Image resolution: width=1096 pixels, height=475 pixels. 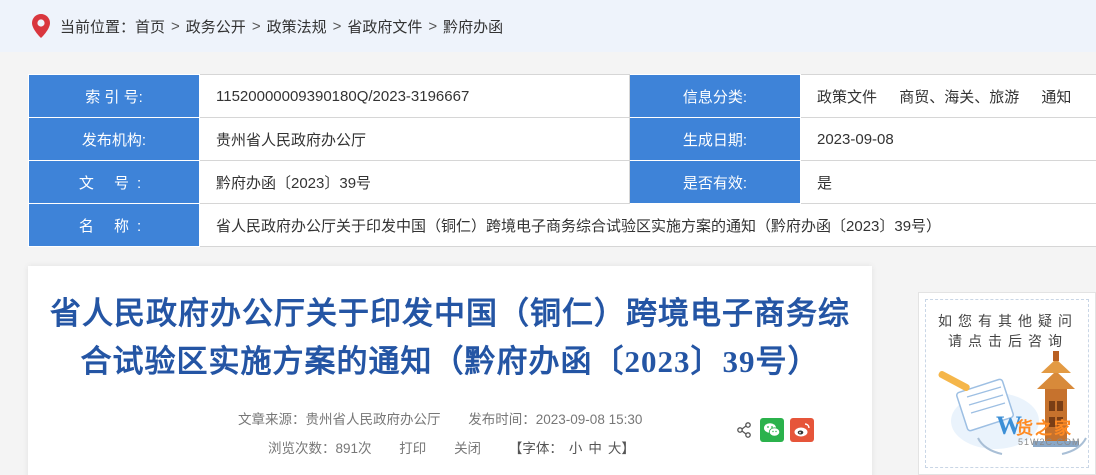 I want to click on category-item: 政策文件, so click(x=847, y=97).